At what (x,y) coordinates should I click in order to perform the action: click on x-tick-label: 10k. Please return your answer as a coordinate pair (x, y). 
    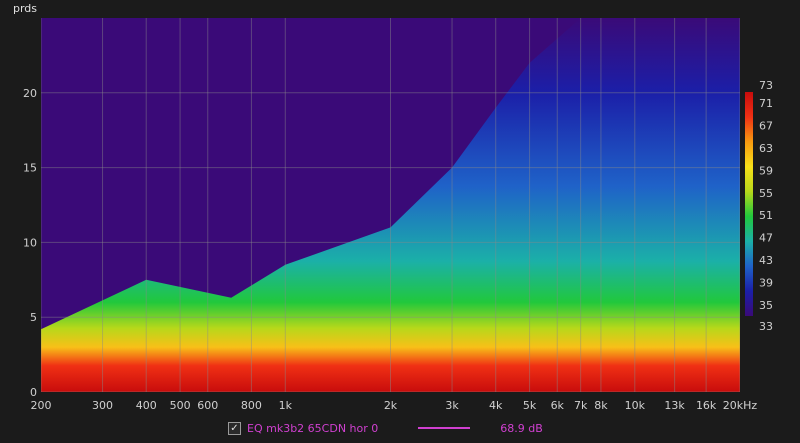
    Looking at the image, I should click on (635, 405).